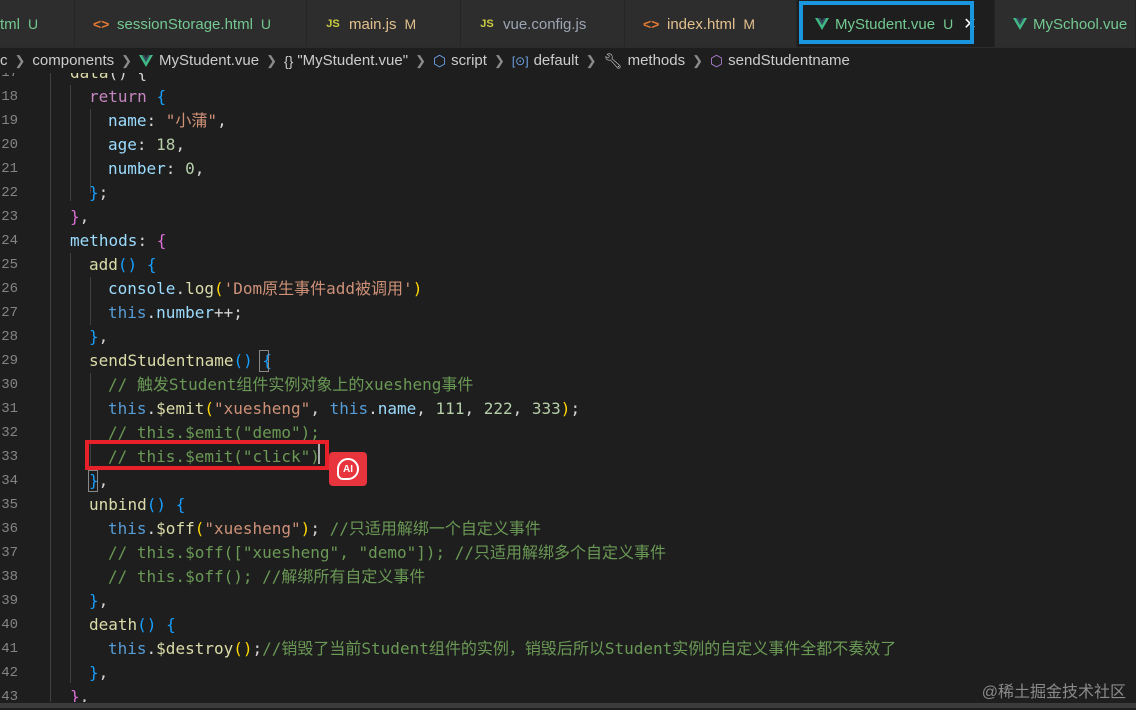  I want to click on code-line-42: },, so click(99, 672).